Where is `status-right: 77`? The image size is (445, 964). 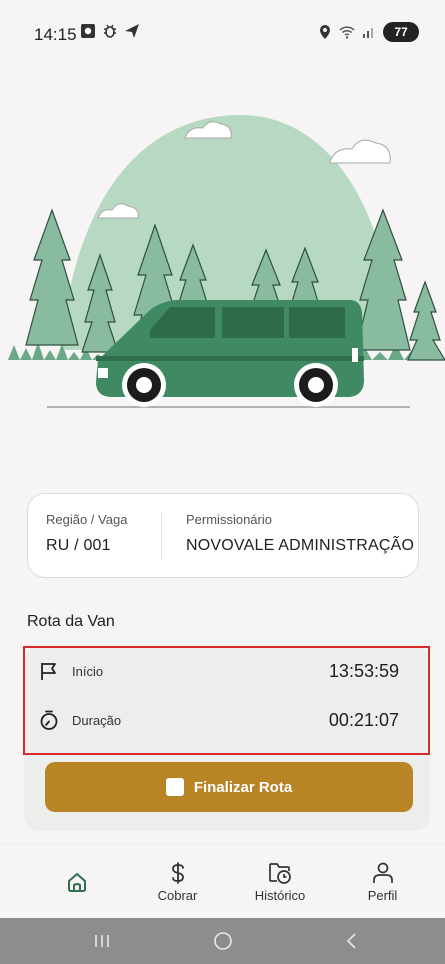
status-right: 77 is located at coordinates (368, 32).